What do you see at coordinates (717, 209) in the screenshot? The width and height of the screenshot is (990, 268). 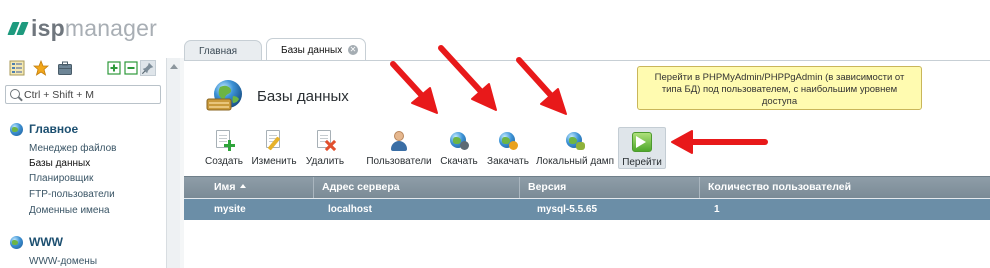 I see `cell-users-count: 1` at bounding box center [717, 209].